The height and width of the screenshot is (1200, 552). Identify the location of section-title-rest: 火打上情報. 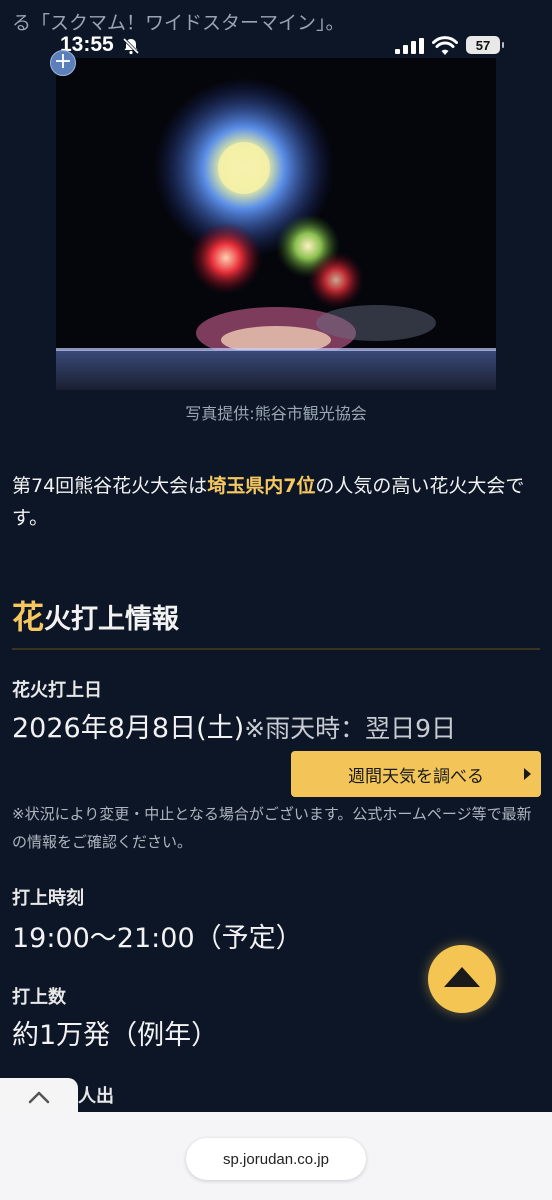
(112, 619).